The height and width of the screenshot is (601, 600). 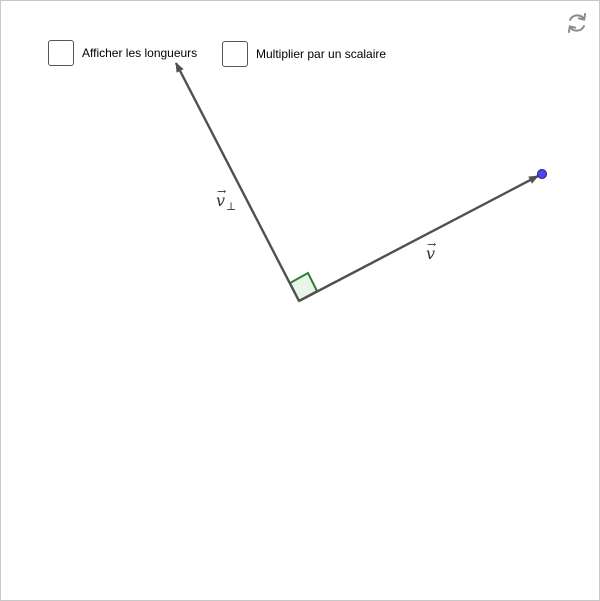 What do you see at coordinates (235, 54) in the screenshot?
I see `checkbox-multiply-scalar-box` at bounding box center [235, 54].